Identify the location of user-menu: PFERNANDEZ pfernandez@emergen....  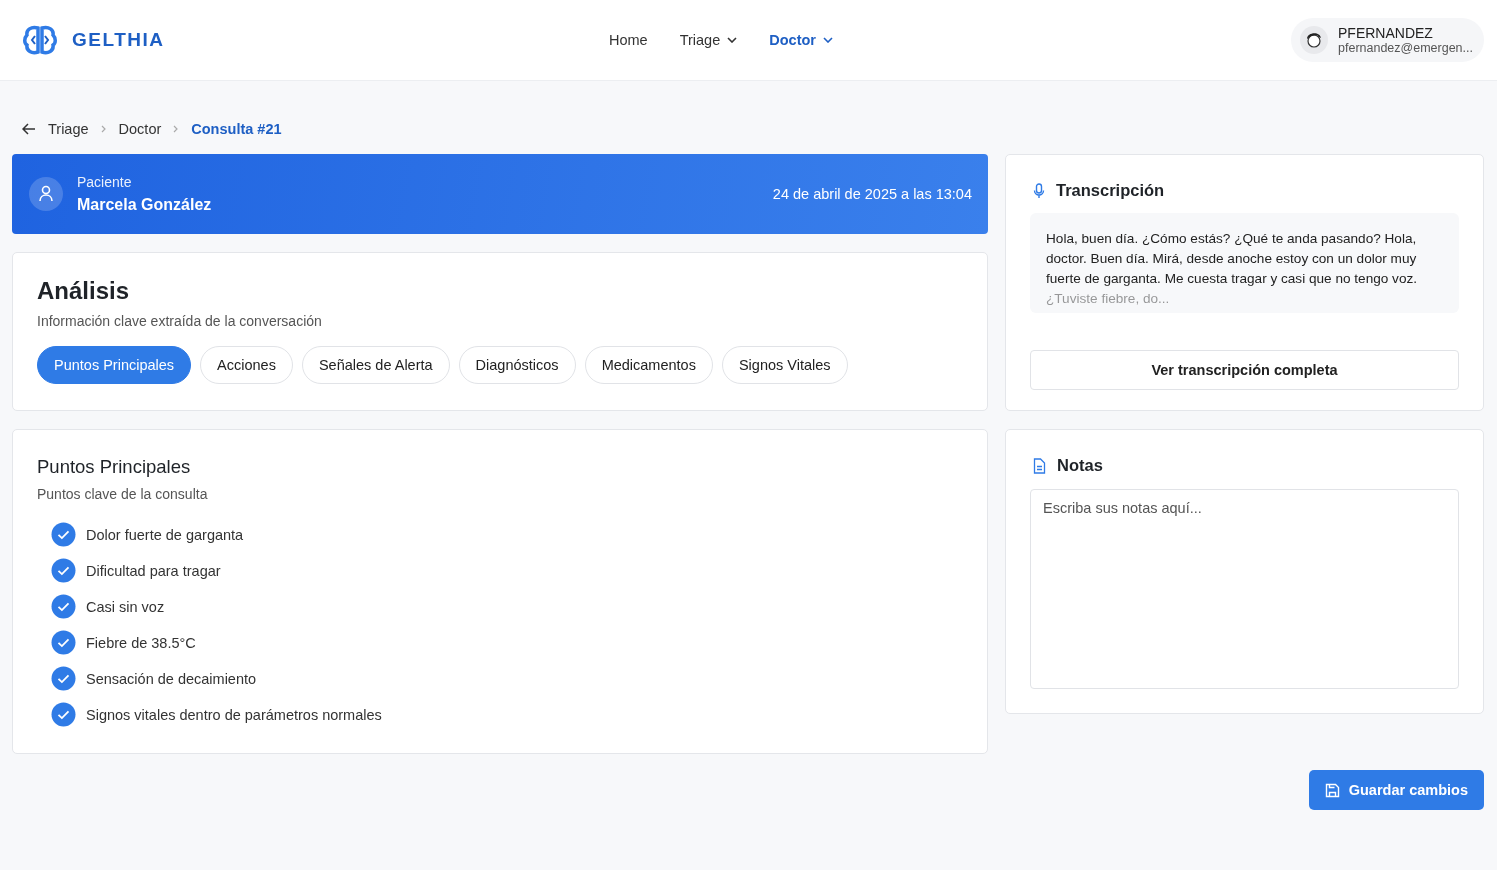
(1387, 40).